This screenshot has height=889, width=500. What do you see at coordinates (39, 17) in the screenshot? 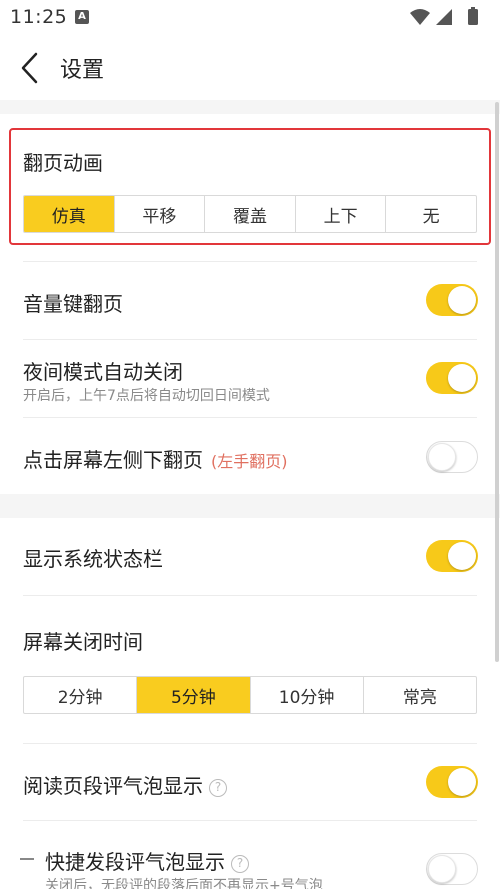
I see `status-time: 11:25` at bounding box center [39, 17].